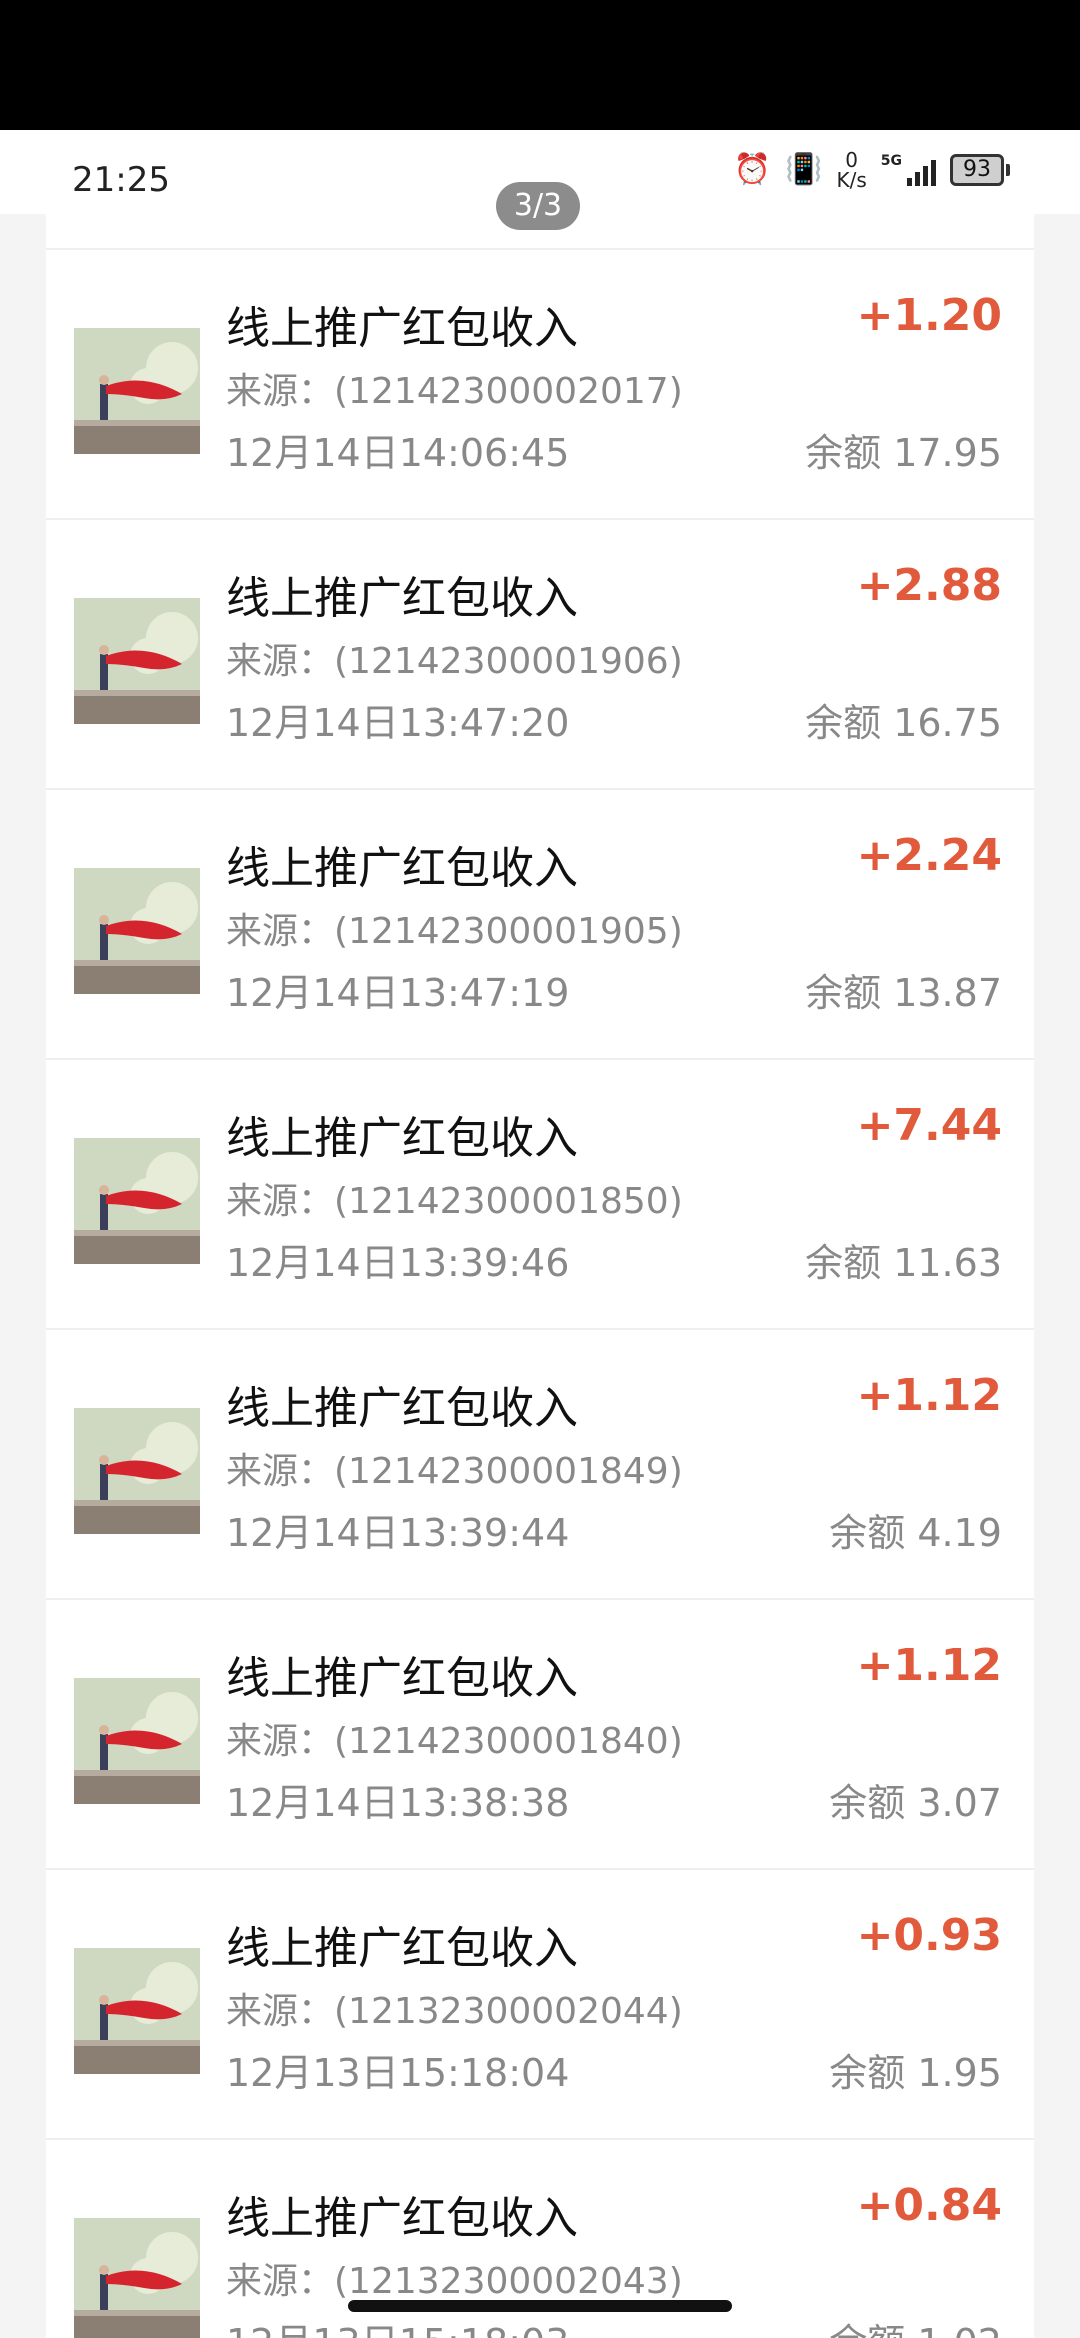  I want to click on page-indicator: 3/3, so click(538, 206).